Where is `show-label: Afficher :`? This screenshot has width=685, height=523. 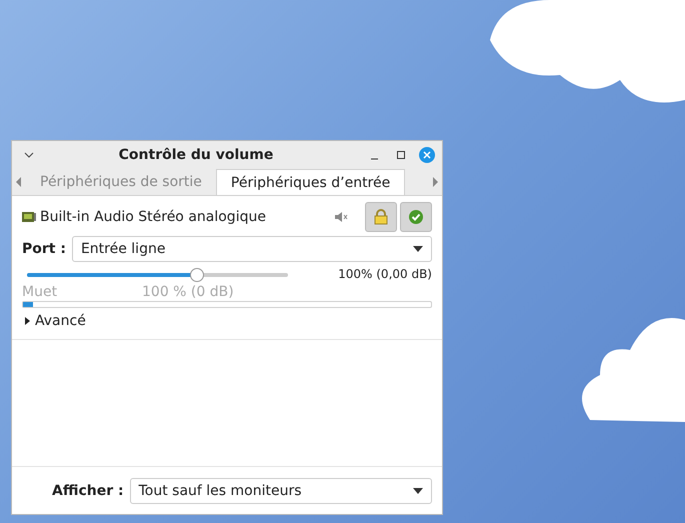
show-label: Afficher : is located at coordinates (88, 491).